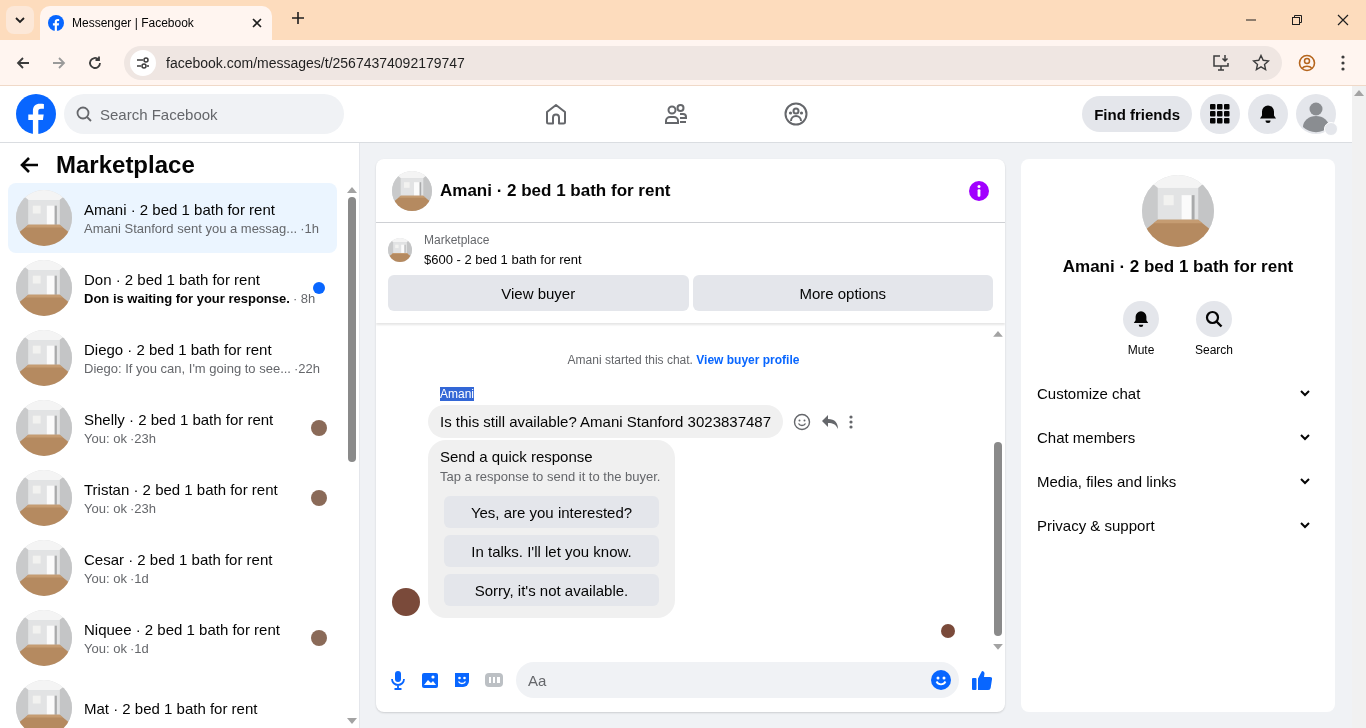  Describe the element at coordinates (748, 360) in the screenshot. I see `view-buyer-profile-link: View buyer profile` at that location.